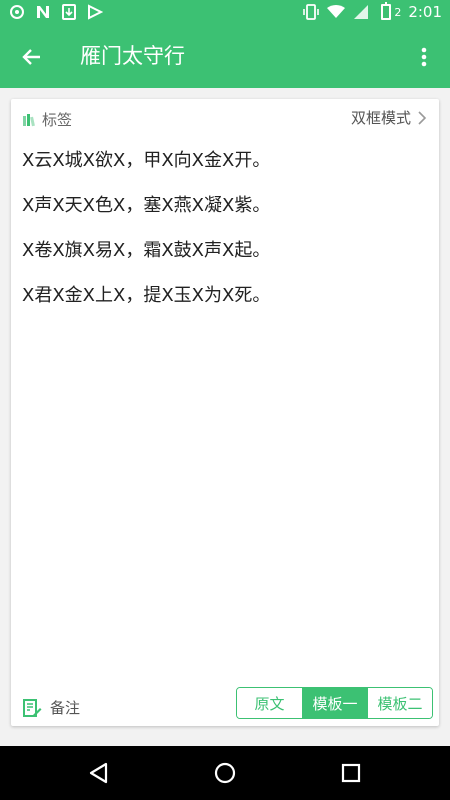  I want to click on page-title: 雁门太守行, so click(132, 56).